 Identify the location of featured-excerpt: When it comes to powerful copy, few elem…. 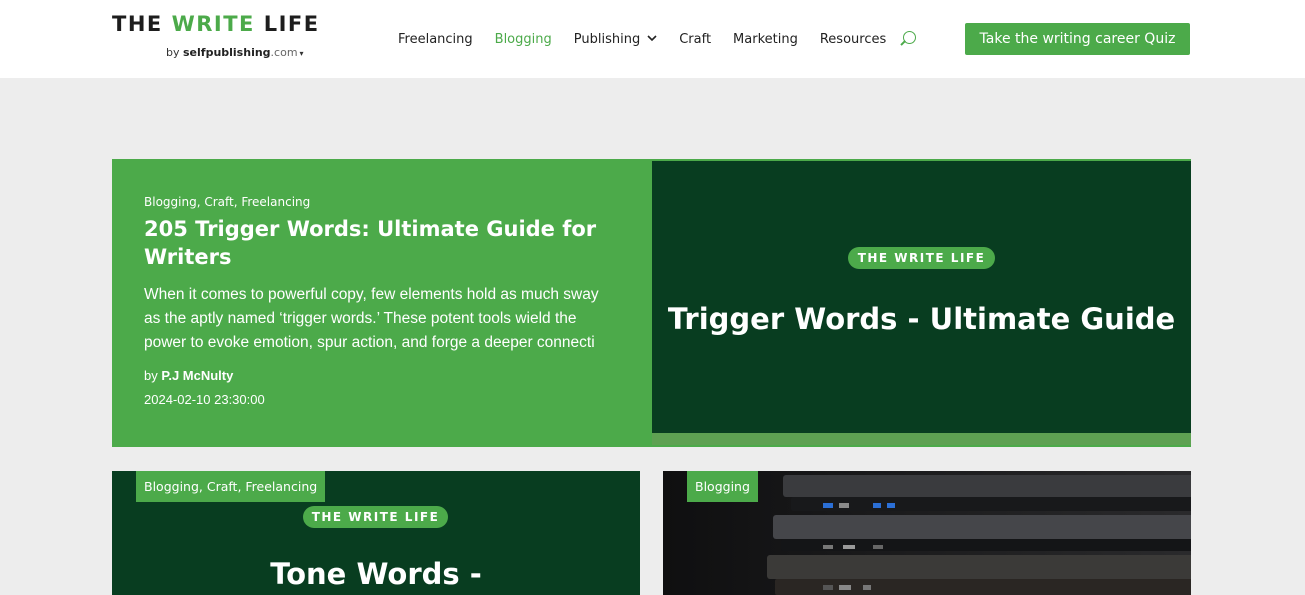
(371, 318).